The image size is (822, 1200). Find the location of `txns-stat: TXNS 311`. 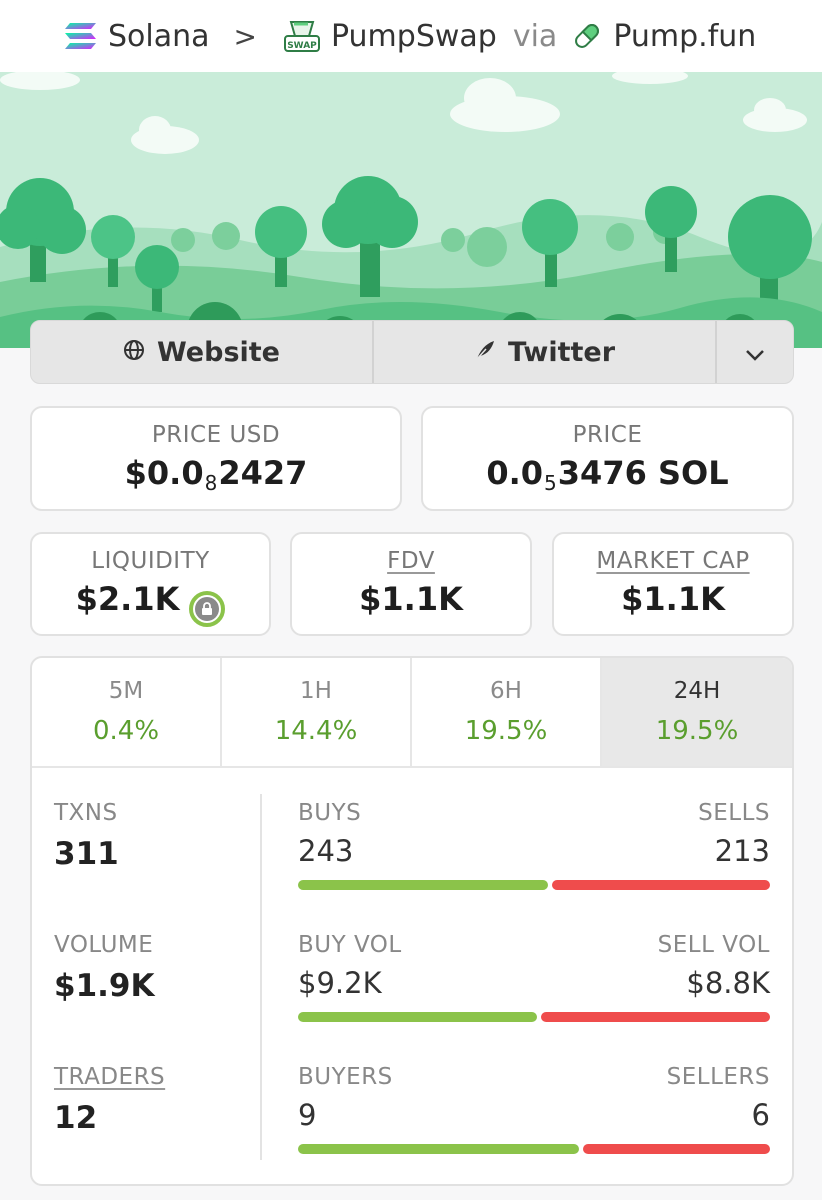

txns-stat: TXNS 311 is located at coordinates (86, 836).